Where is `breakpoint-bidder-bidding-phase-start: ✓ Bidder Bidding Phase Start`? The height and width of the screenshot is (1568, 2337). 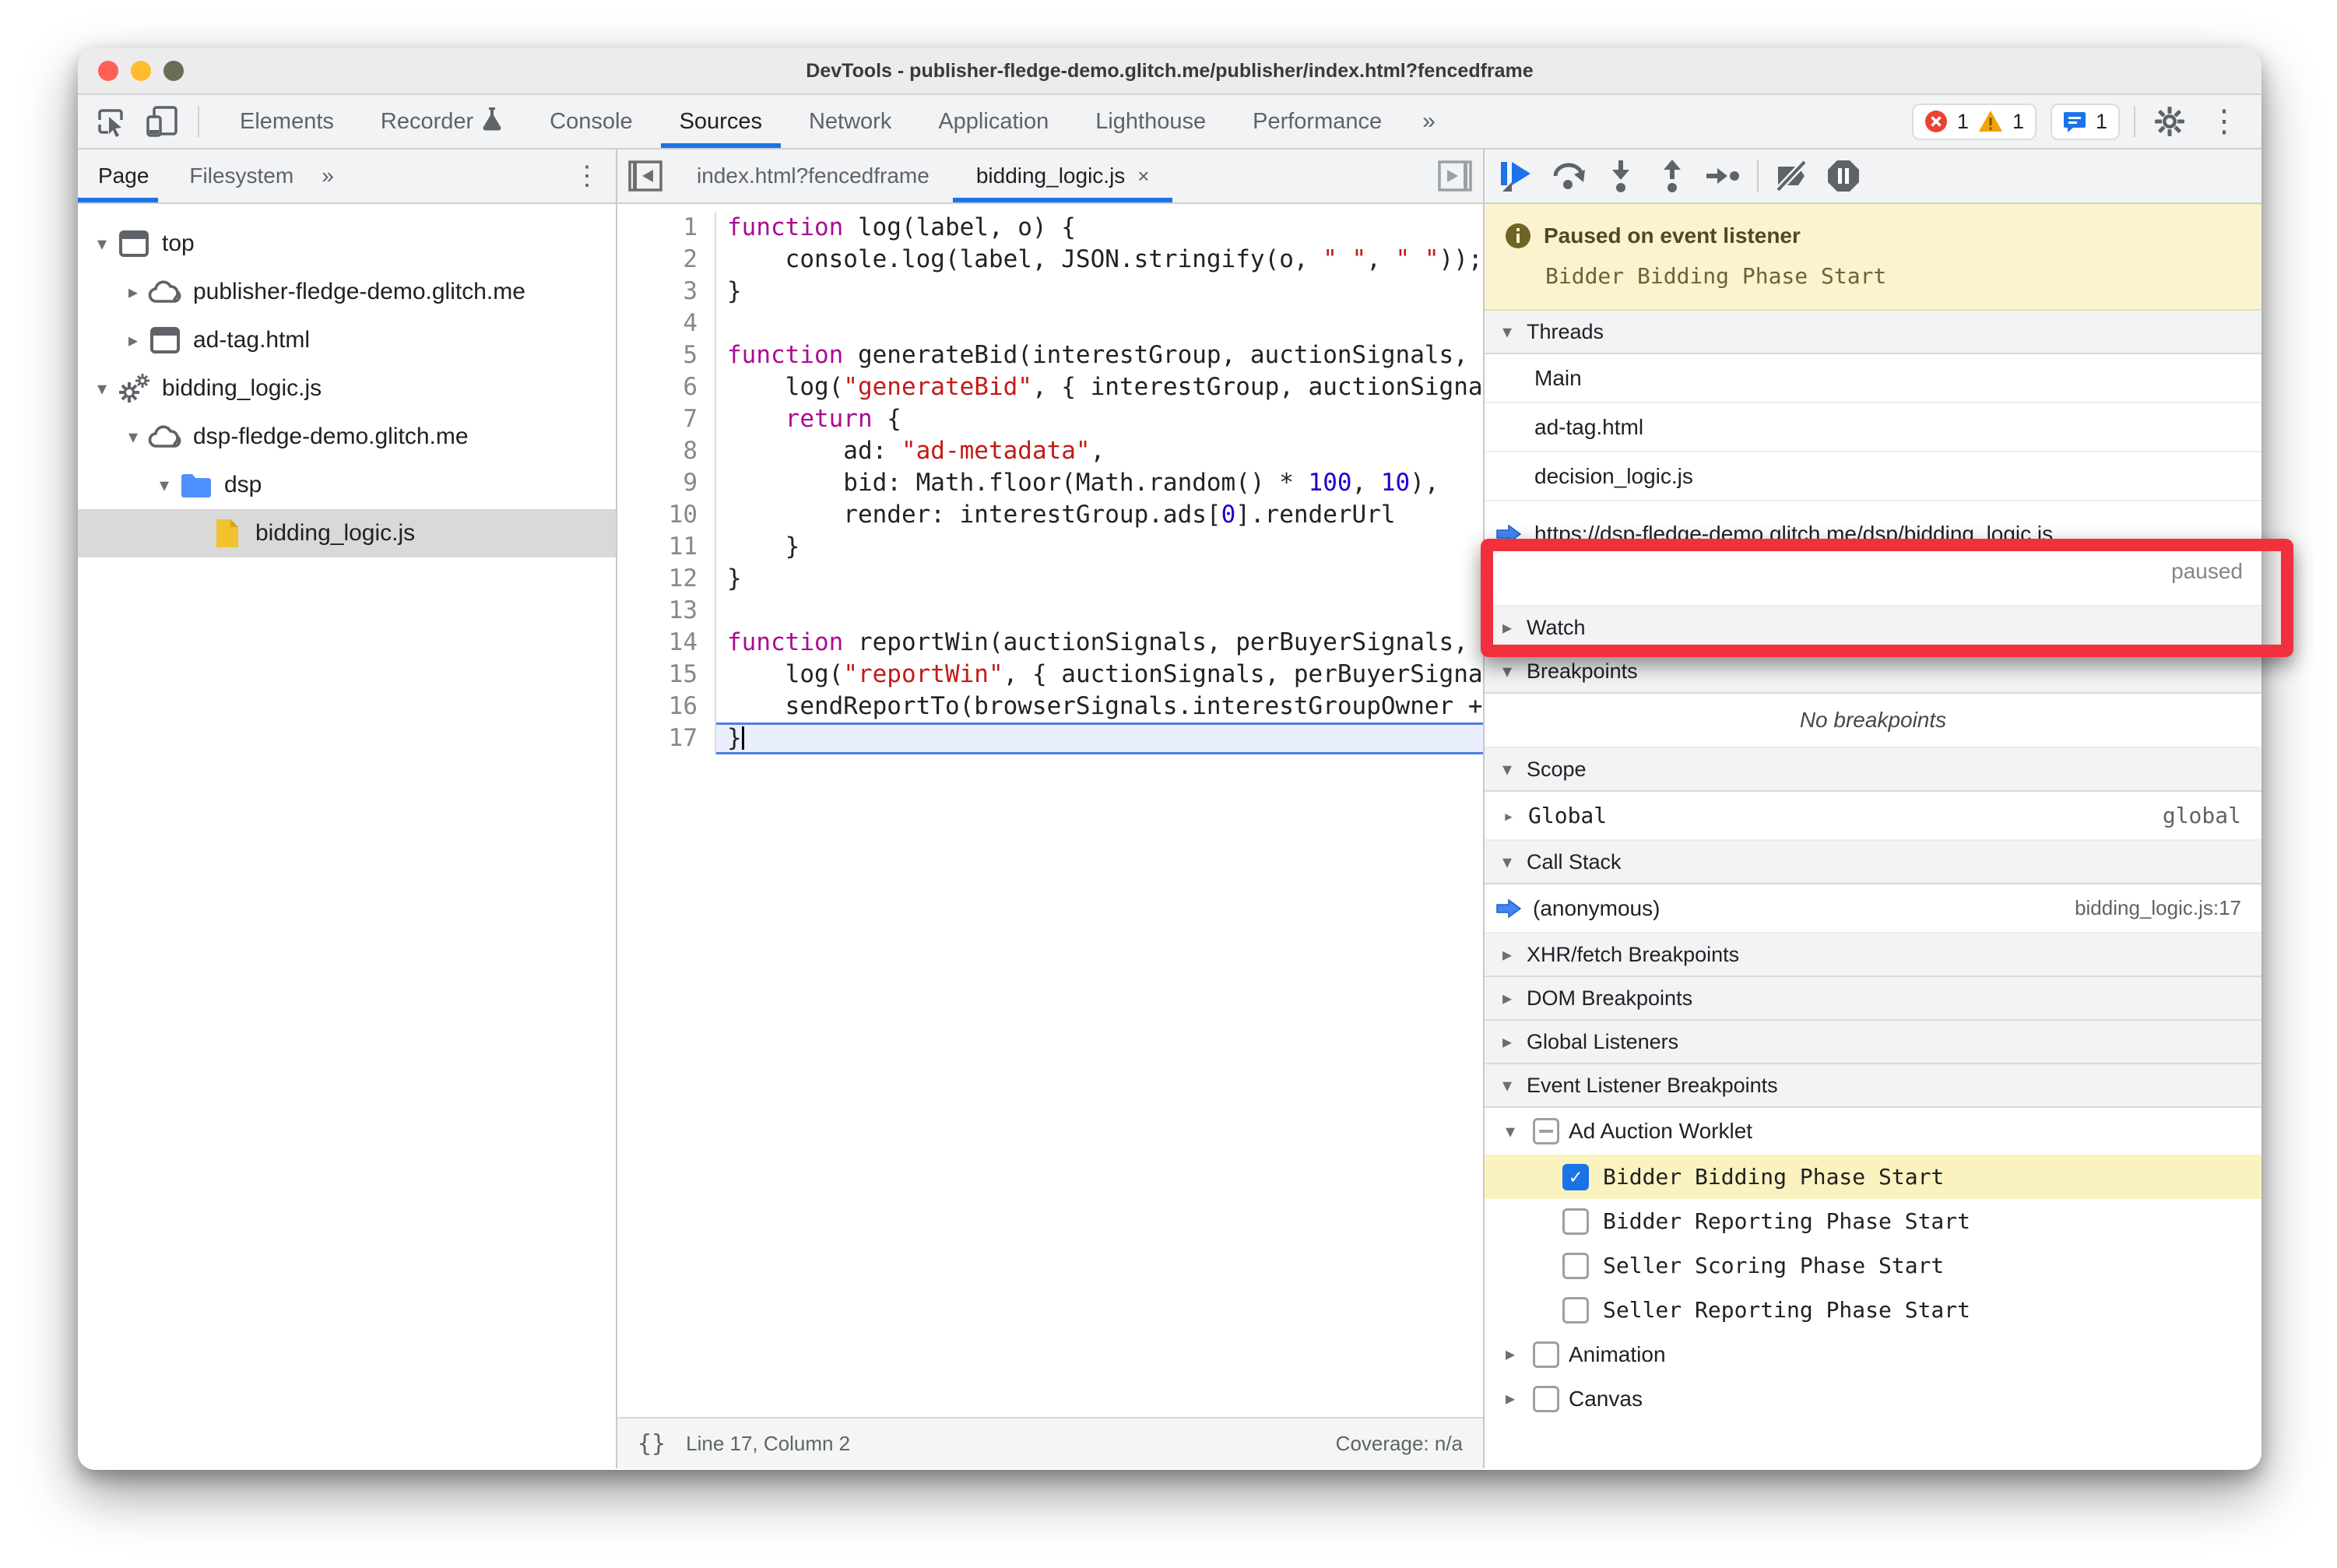
breakpoint-bidder-bidding-phase-start: ✓ Bidder Bidding Phase Start is located at coordinates (1873, 1177).